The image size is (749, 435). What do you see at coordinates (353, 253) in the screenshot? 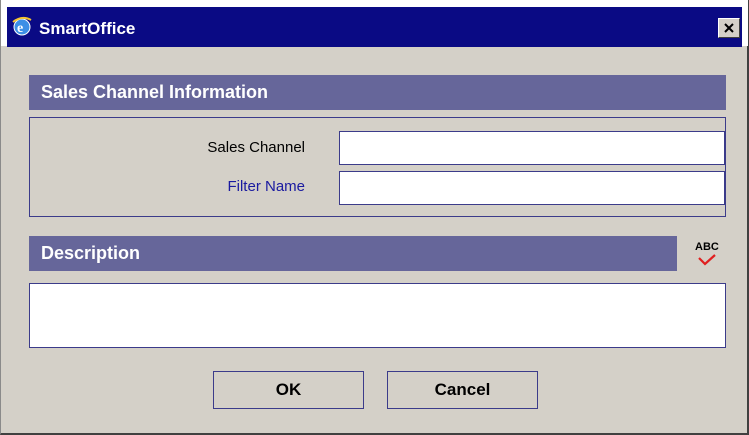
I see `description-section-header: Description` at bounding box center [353, 253].